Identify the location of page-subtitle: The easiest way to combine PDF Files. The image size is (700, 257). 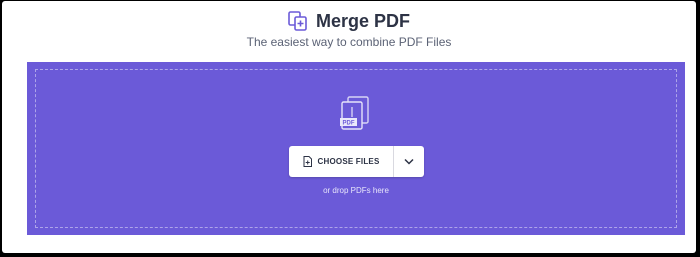
(349, 42).